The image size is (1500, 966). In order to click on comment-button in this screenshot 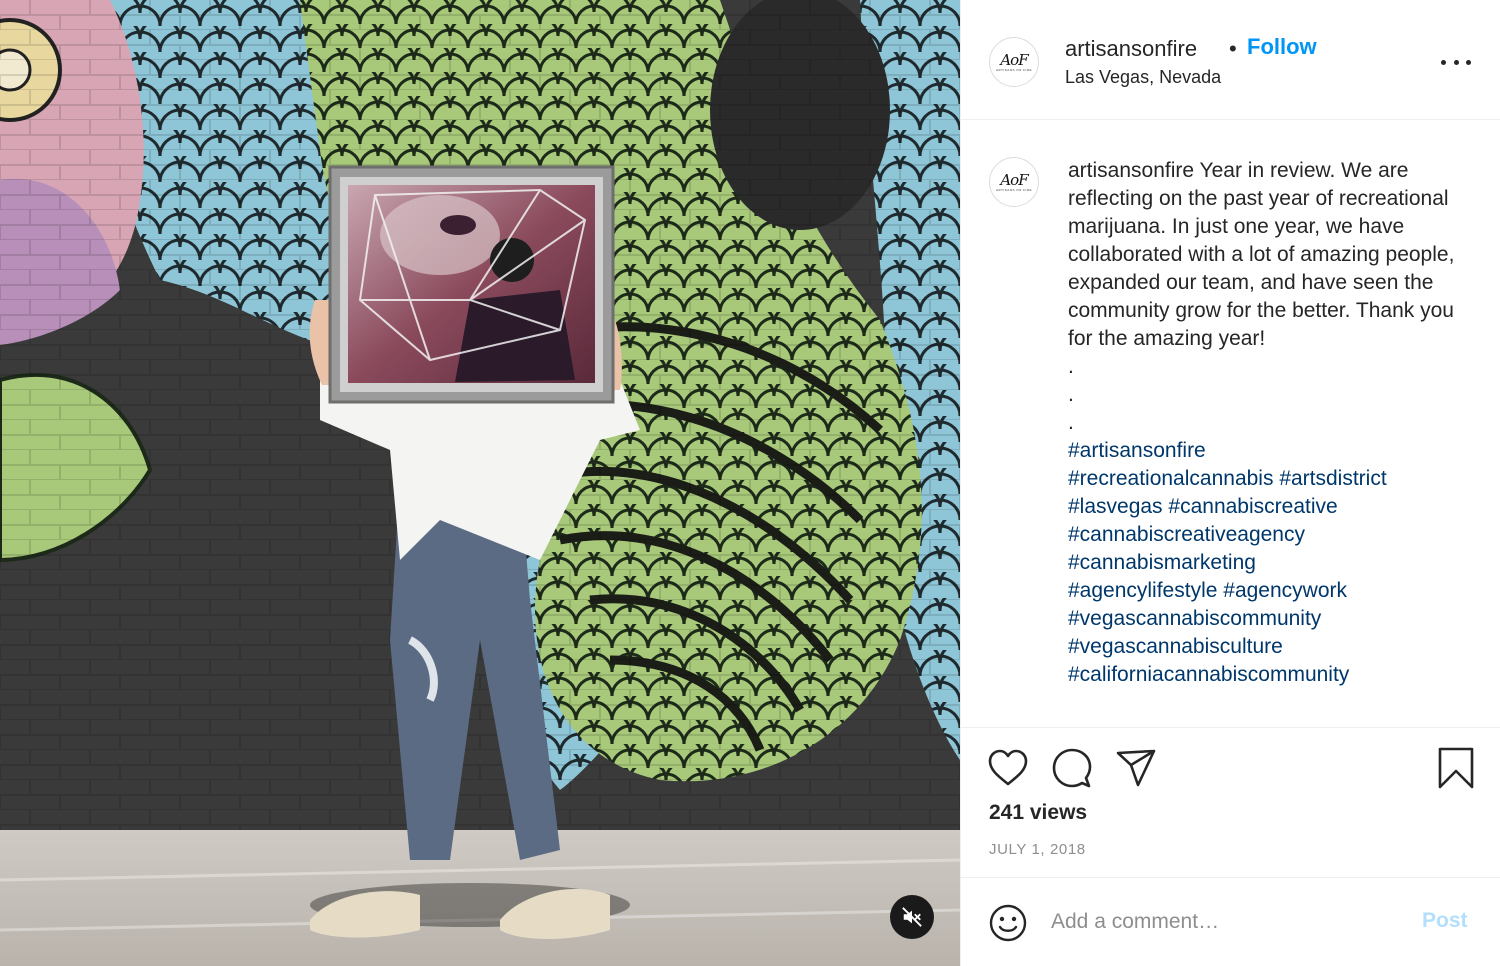, I will do `click(1072, 770)`.